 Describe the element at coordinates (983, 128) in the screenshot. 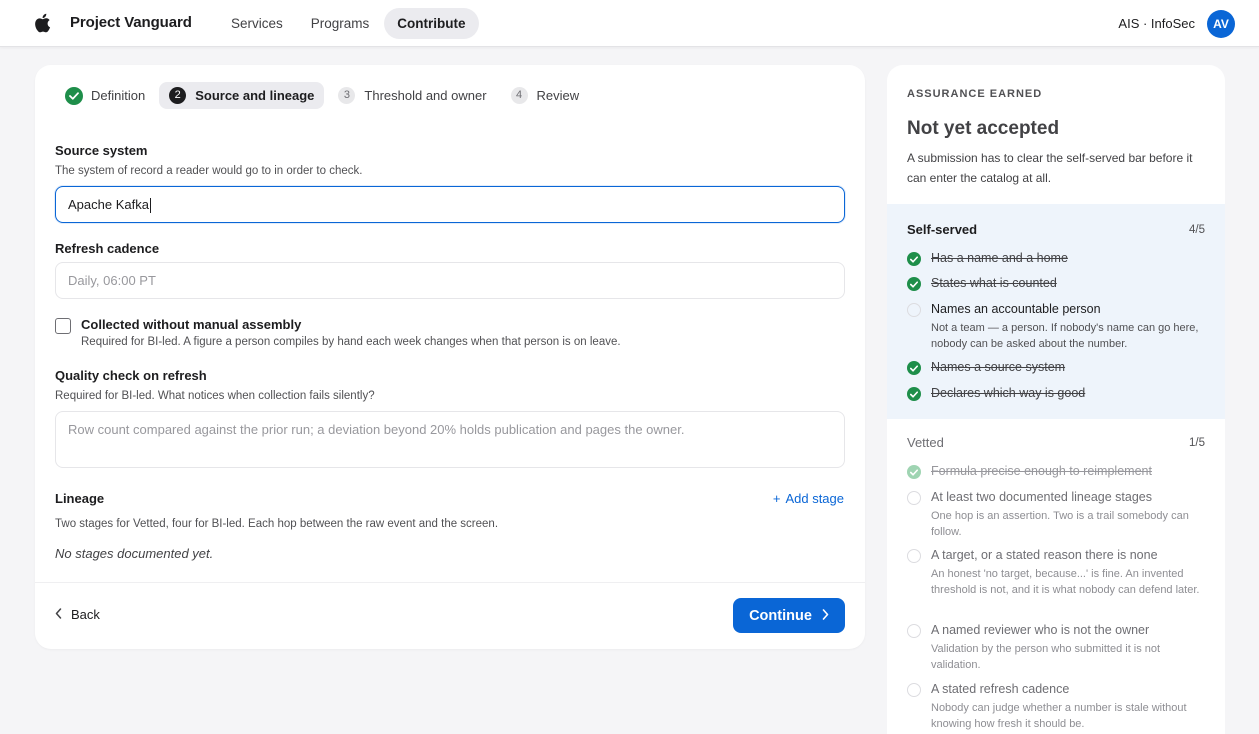

I see `assurance-title: Not yet accepted` at that location.